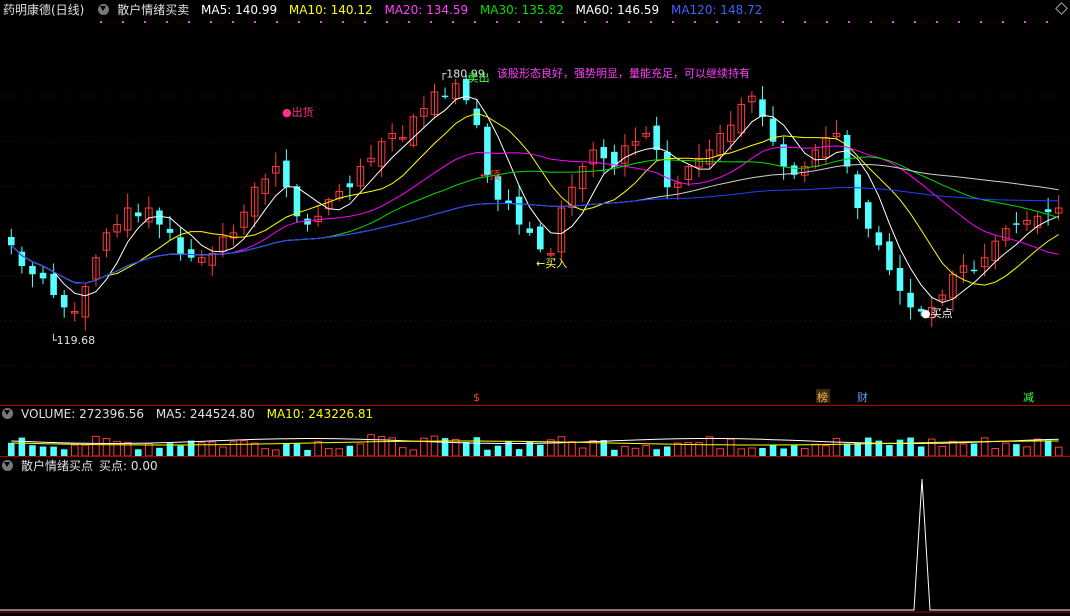 Image resolution: width=1070 pixels, height=616 pixels. What do you see at coordinates (239, 10) in the screenshot?
I see `ma5-value: MA5: 140.99` at bounding box center [239, 10].